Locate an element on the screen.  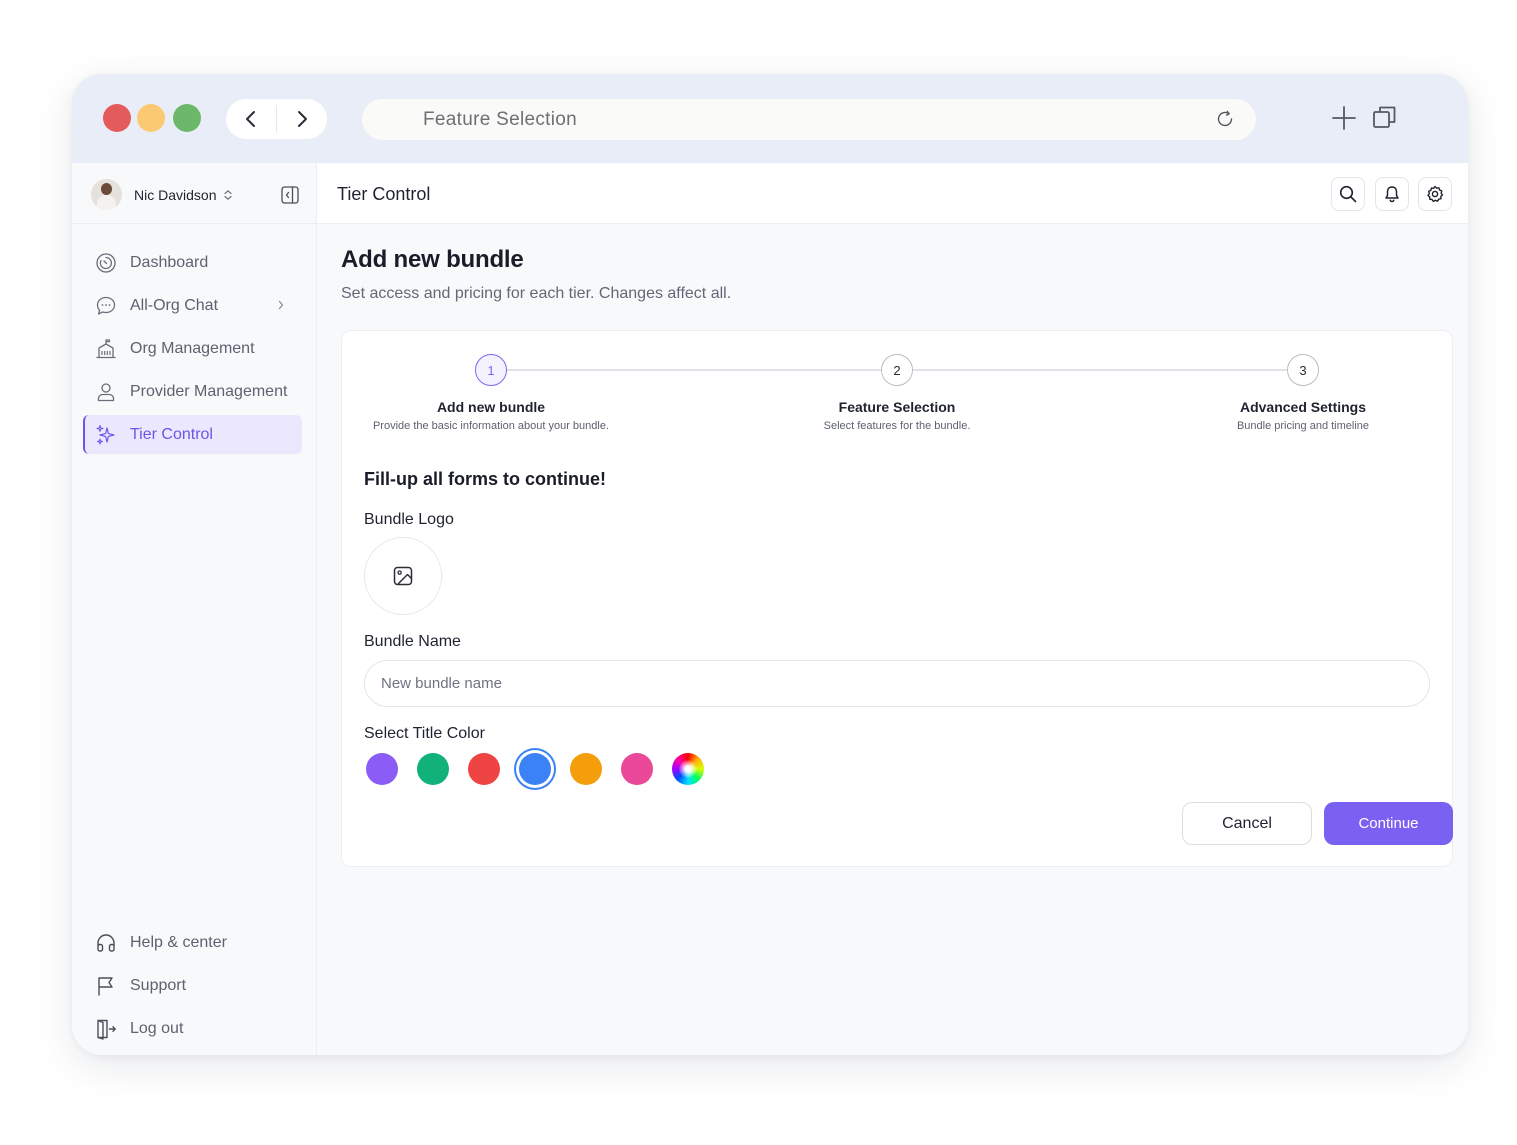
tabs-overview-button is located at coordinates (1385, 120).